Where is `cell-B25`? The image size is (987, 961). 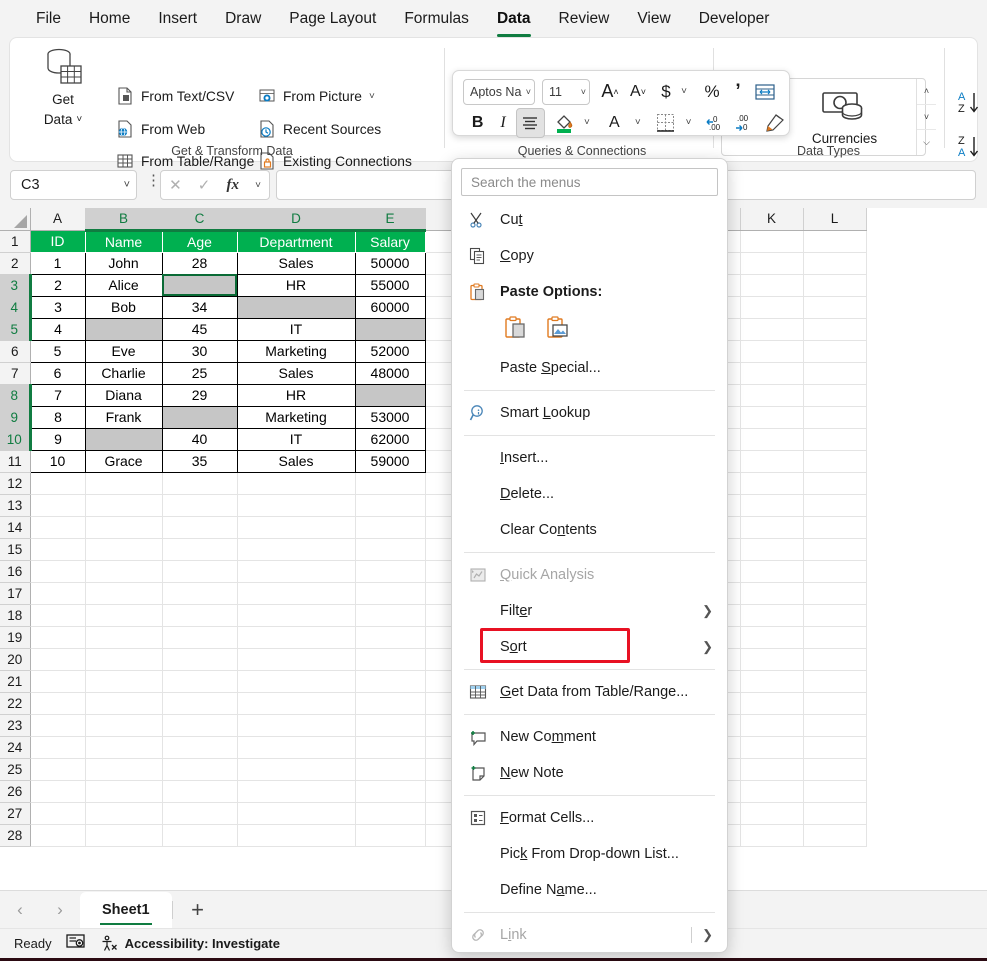 cell-B25 is located at coordinates (124, 769).